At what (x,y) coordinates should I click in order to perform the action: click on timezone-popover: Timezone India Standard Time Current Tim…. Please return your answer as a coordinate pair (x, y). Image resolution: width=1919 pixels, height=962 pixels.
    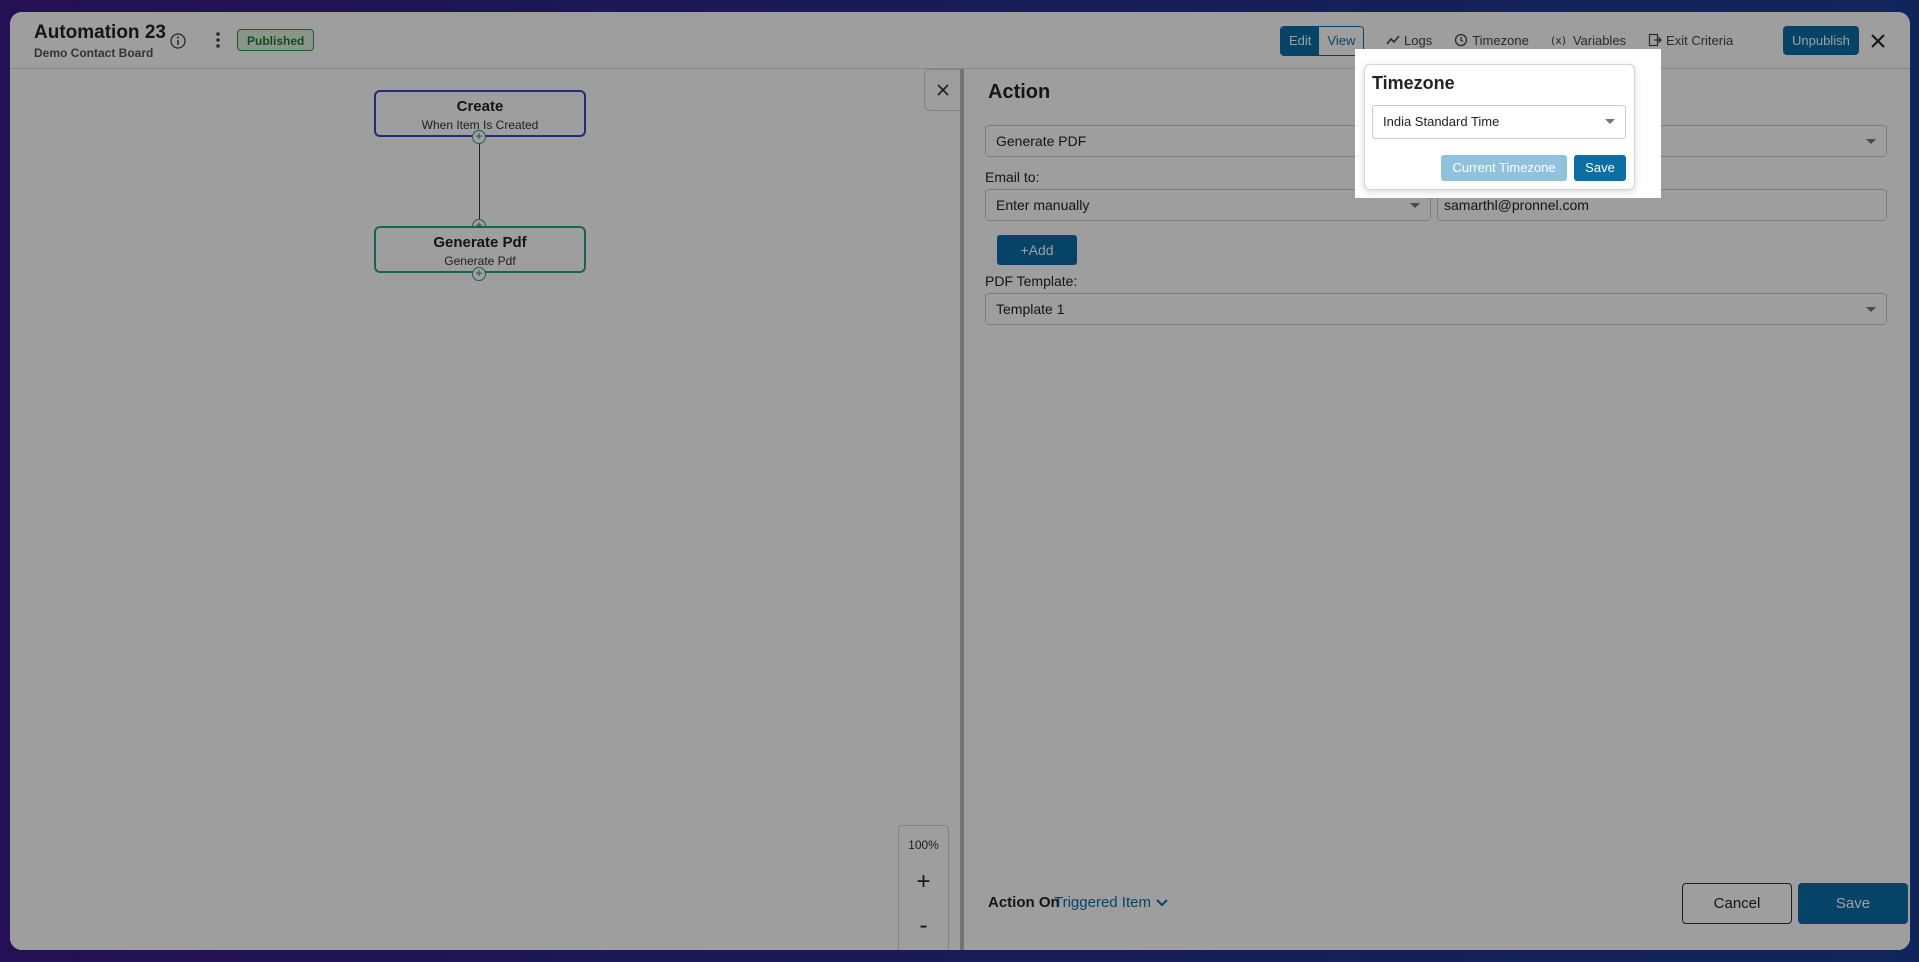
    Looking at the image, I should click on (1499, 127).